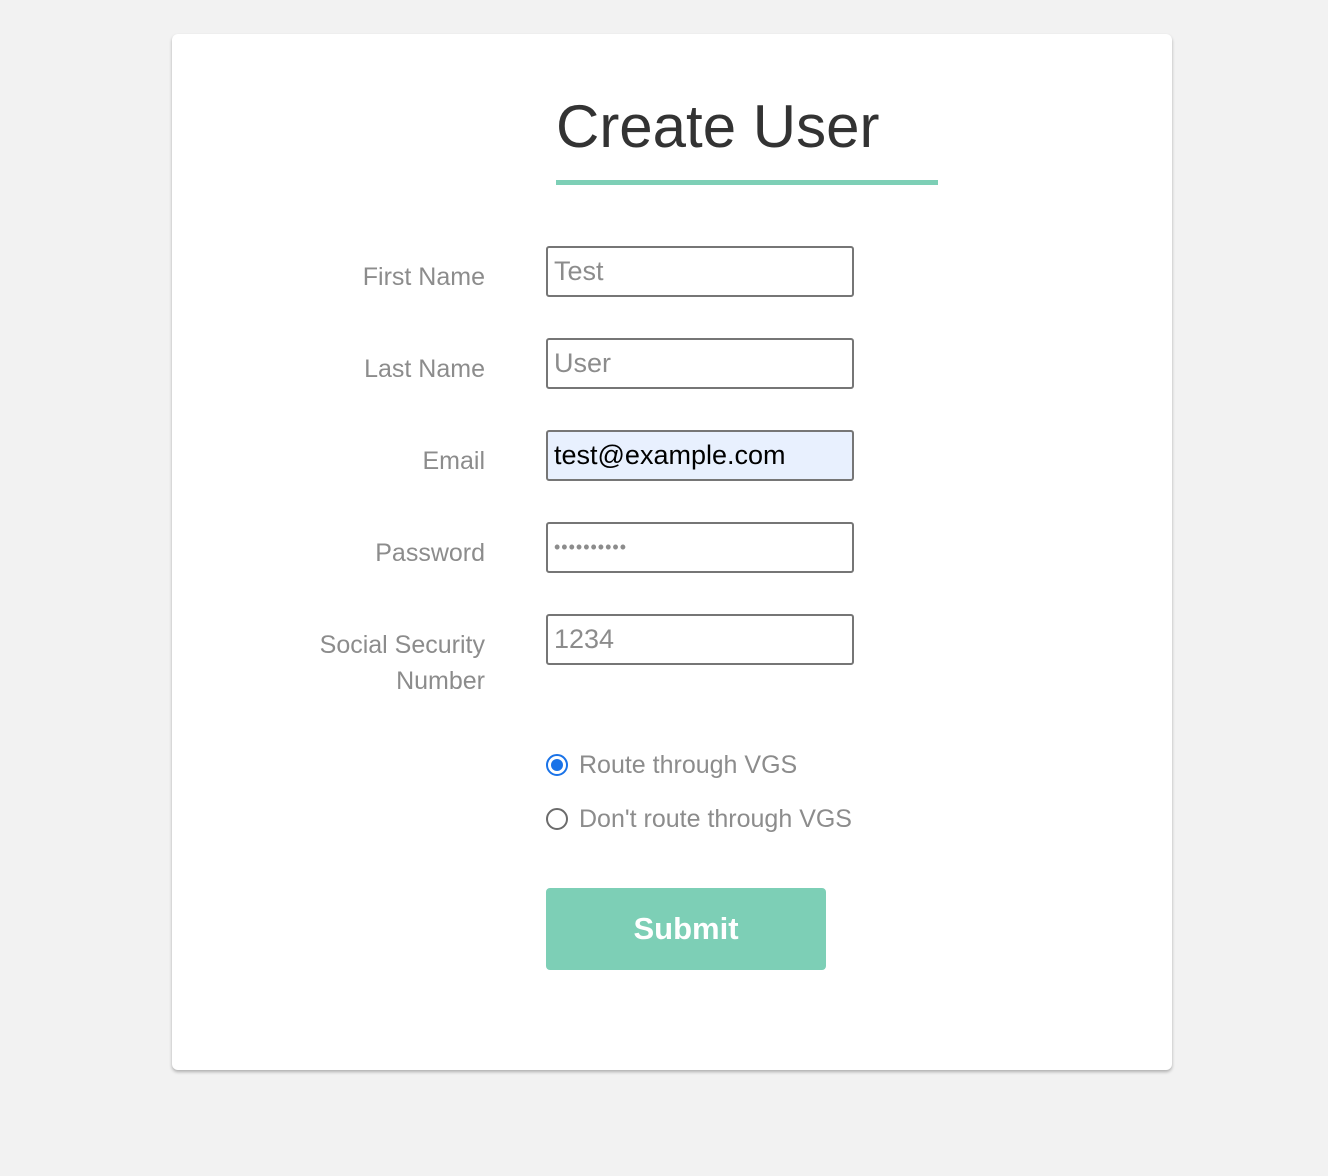  I want to click on route-option: Route through VGS, so click(671, 765).